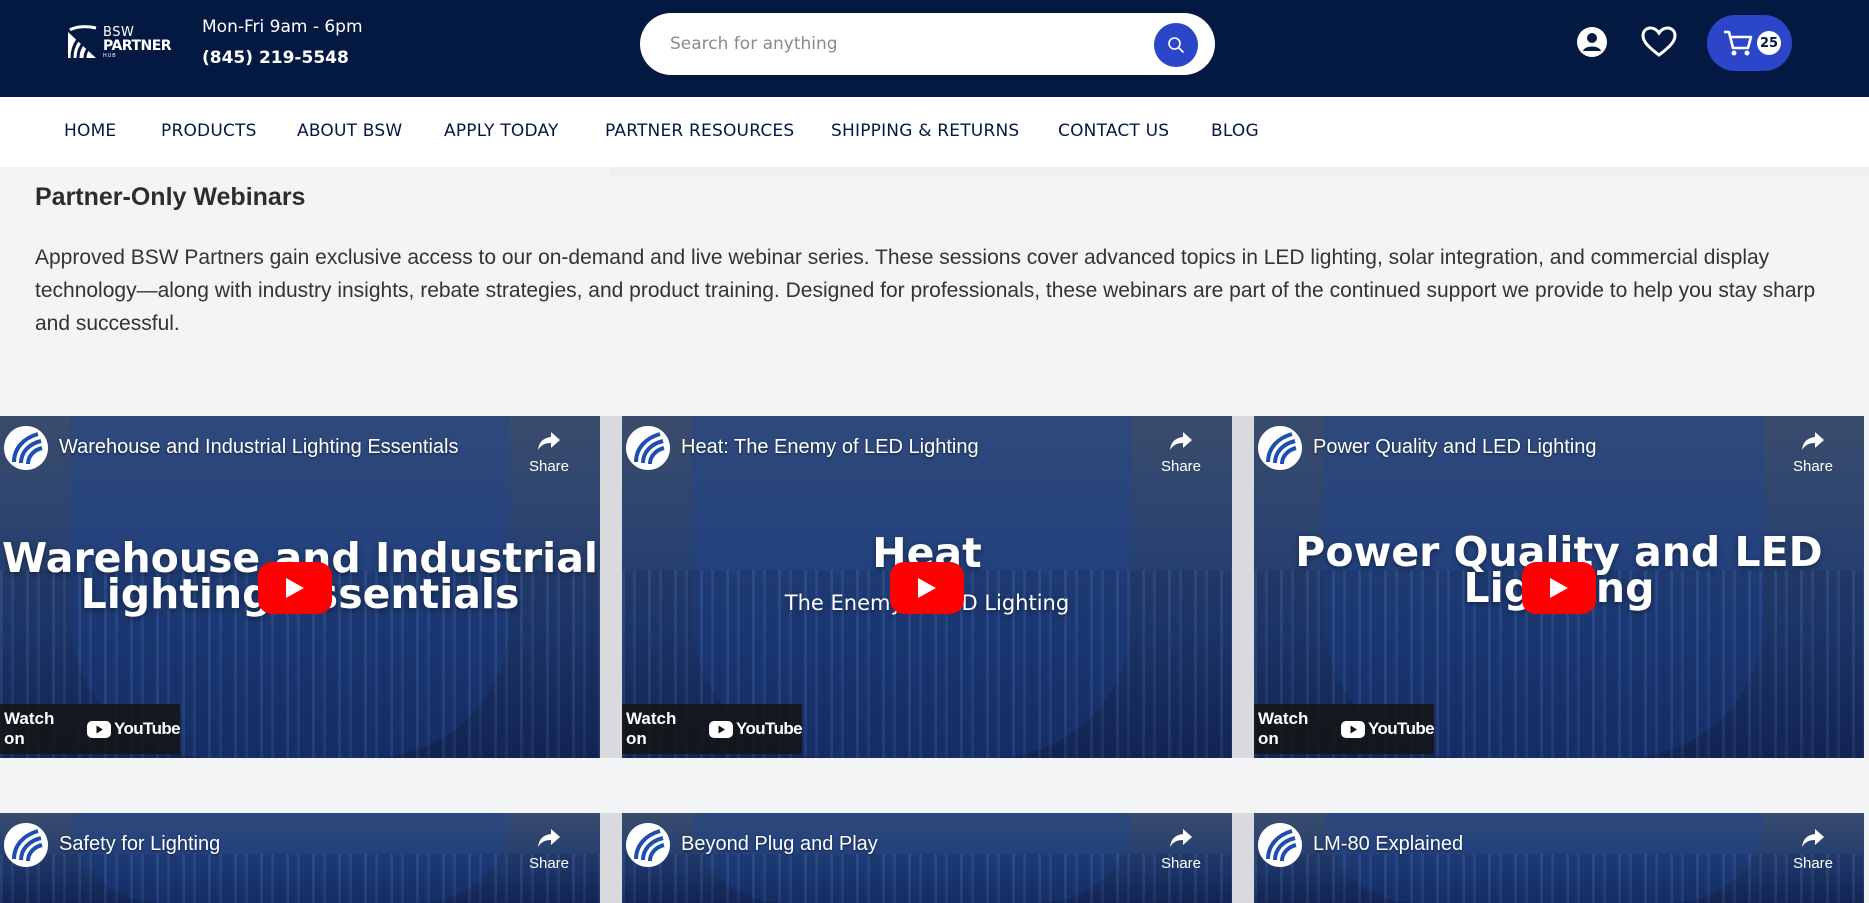 Image resolution: width=1869 pixels, height=903 pixels. I want to click on video-embed-safety: Safety for Lighting Share, so click(300, 858).